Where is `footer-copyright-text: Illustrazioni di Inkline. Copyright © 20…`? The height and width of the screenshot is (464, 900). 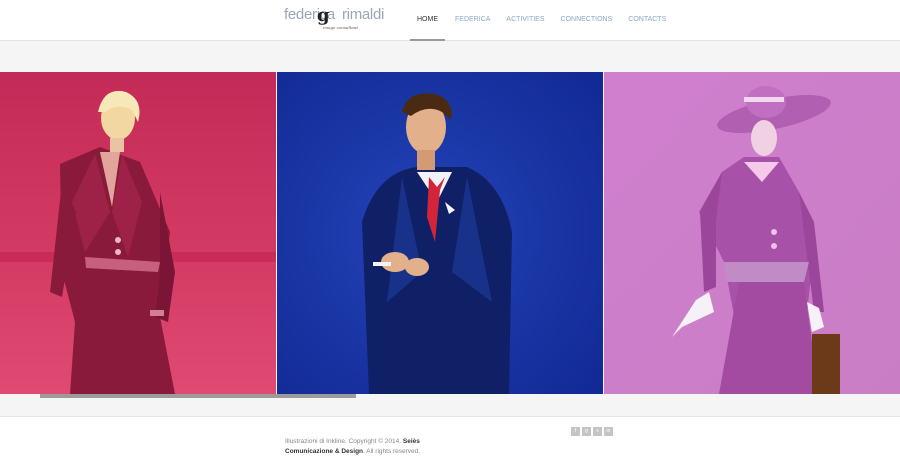
footer-copyright-text: Illustrazioni di Inkline. Copyright © 20… is located at coordinates (343, 441).